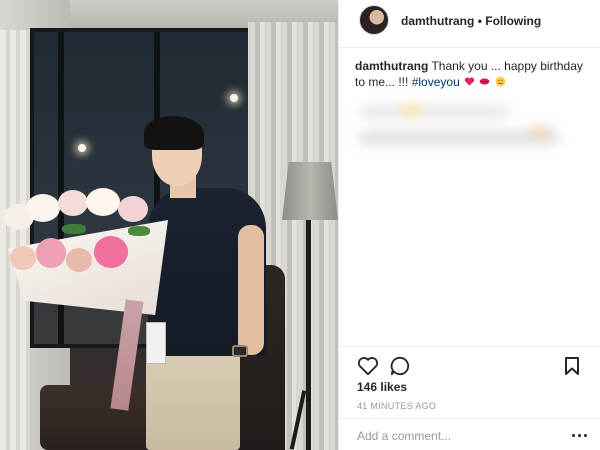 The width and height of the screenshot is (600, 450). Describe the element at coordinates (469, 364) in the screenshot. I see `action-bar` at that location.